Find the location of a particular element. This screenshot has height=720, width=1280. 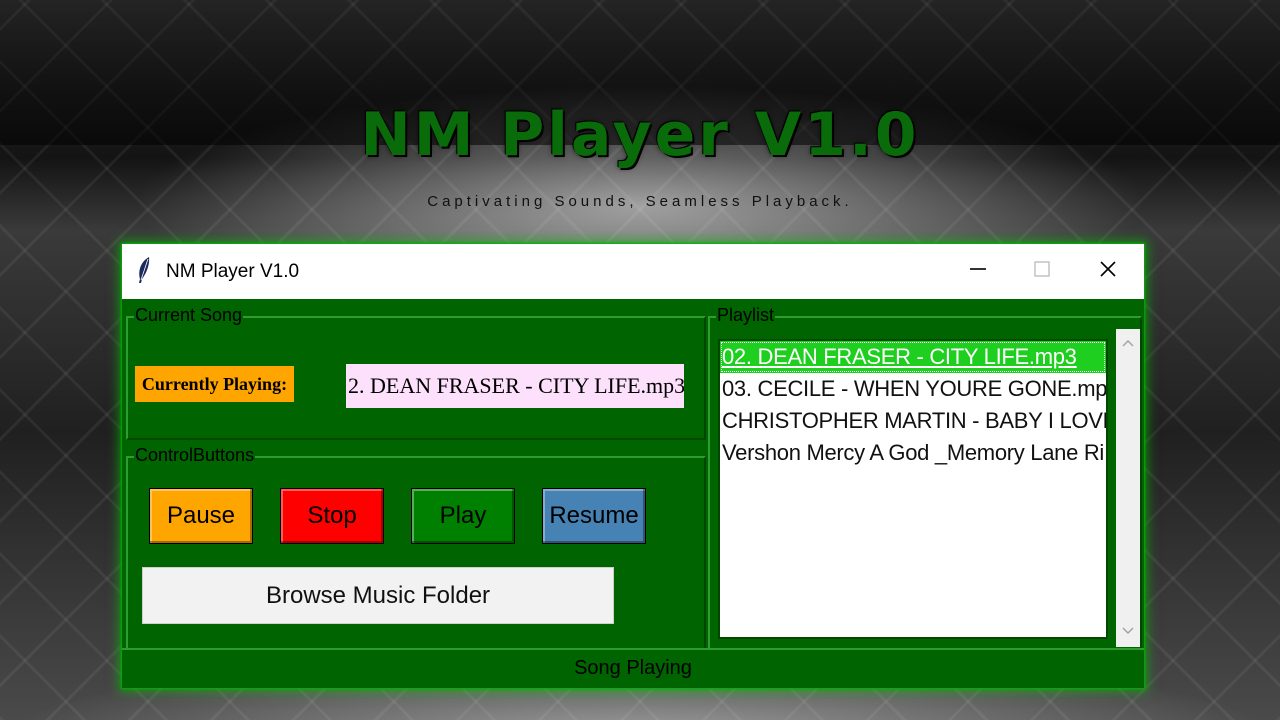

playlist-item-selected: 02. DEAN FRASER - CITY LIFE.mp3 is located at coordinates (913, 357).